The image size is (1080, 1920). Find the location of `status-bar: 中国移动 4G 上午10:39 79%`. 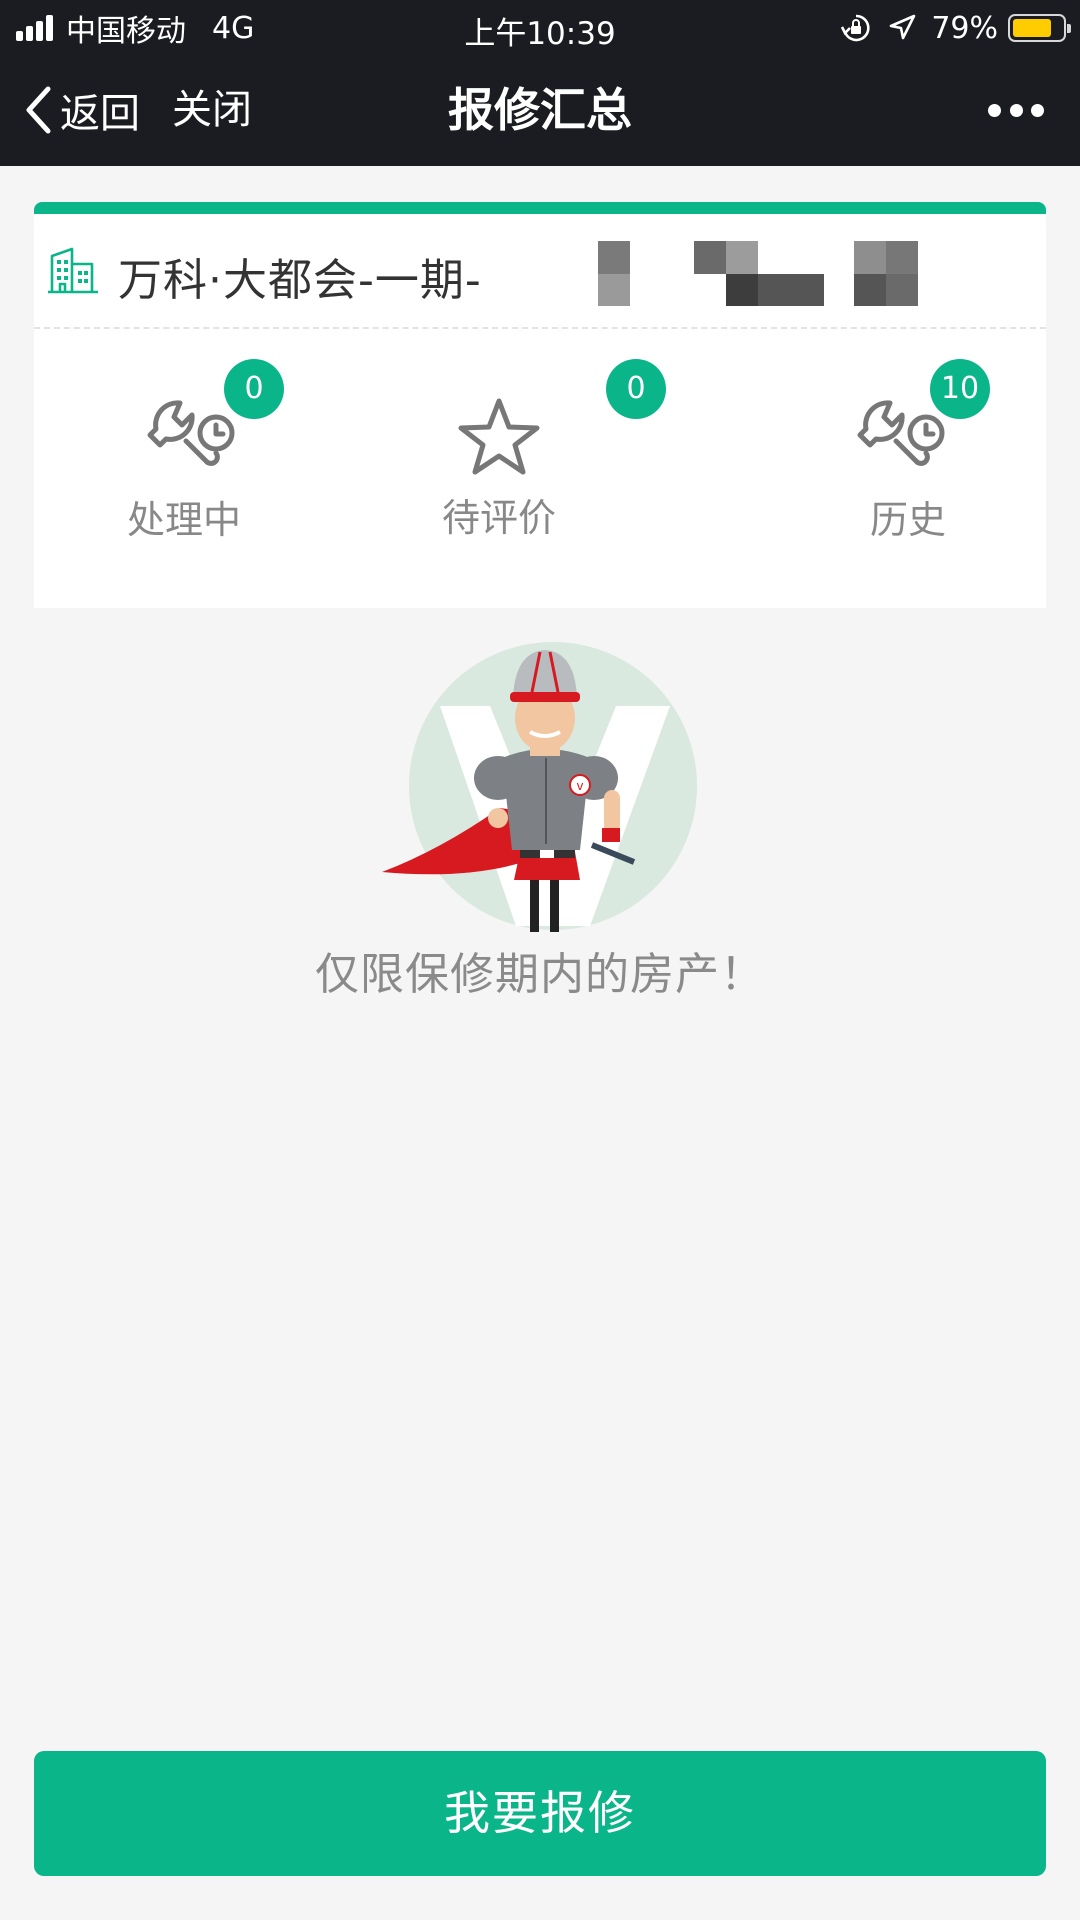

status-bar: 中国移动 4G 上午10:39 79% is located at coordinates (540, 27).